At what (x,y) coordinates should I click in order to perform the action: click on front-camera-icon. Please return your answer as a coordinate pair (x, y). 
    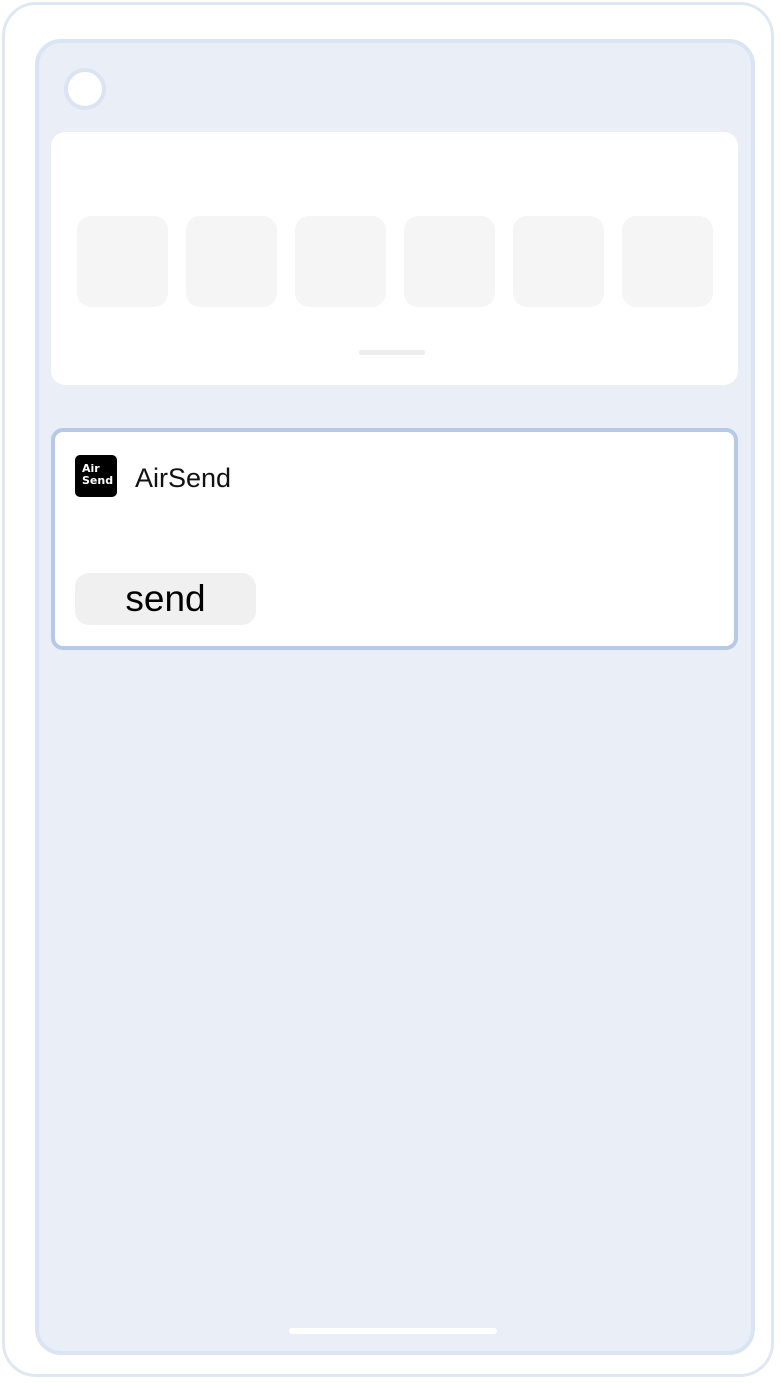
    Looking at the image, I should click on (85, 89).